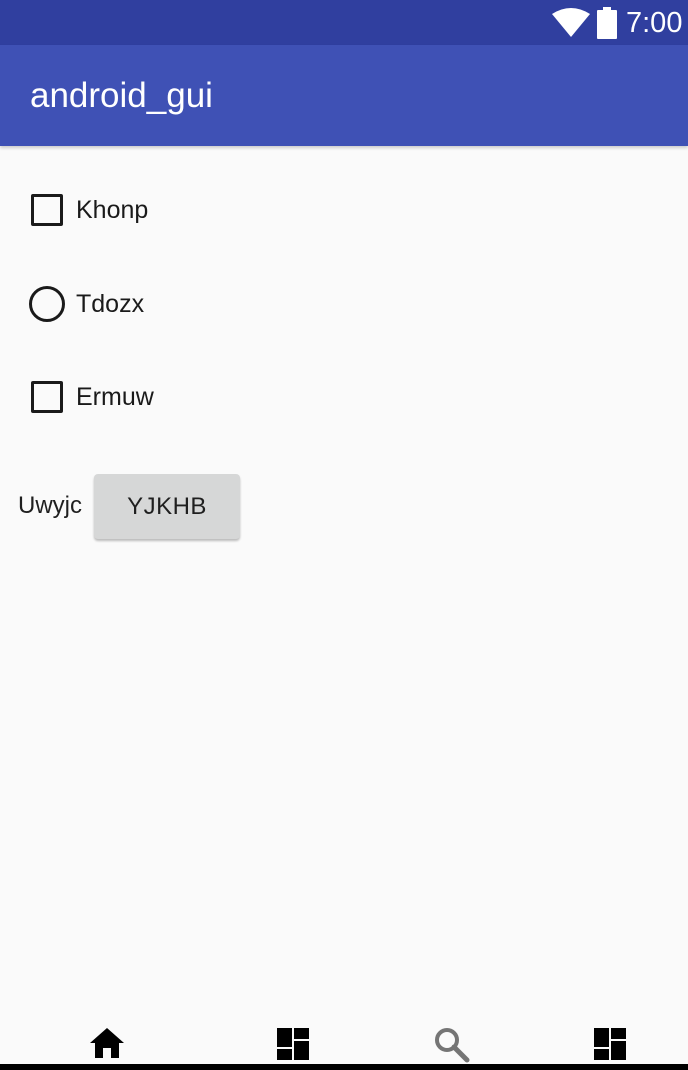 The width and height of the screenshot is (688, 1070). I want to click on status-bar: 7:00, so click(344, 22).